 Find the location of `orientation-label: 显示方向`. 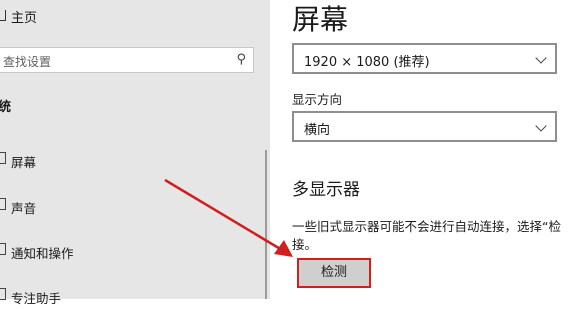

orientation-label: 显示方向 is located at coordinates (317, 99).